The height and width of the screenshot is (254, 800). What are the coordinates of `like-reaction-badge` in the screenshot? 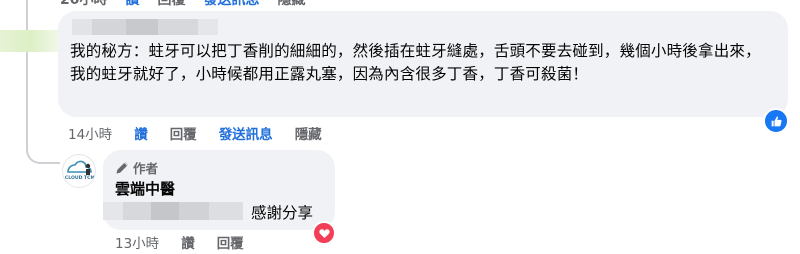 It's located at (776, 121).